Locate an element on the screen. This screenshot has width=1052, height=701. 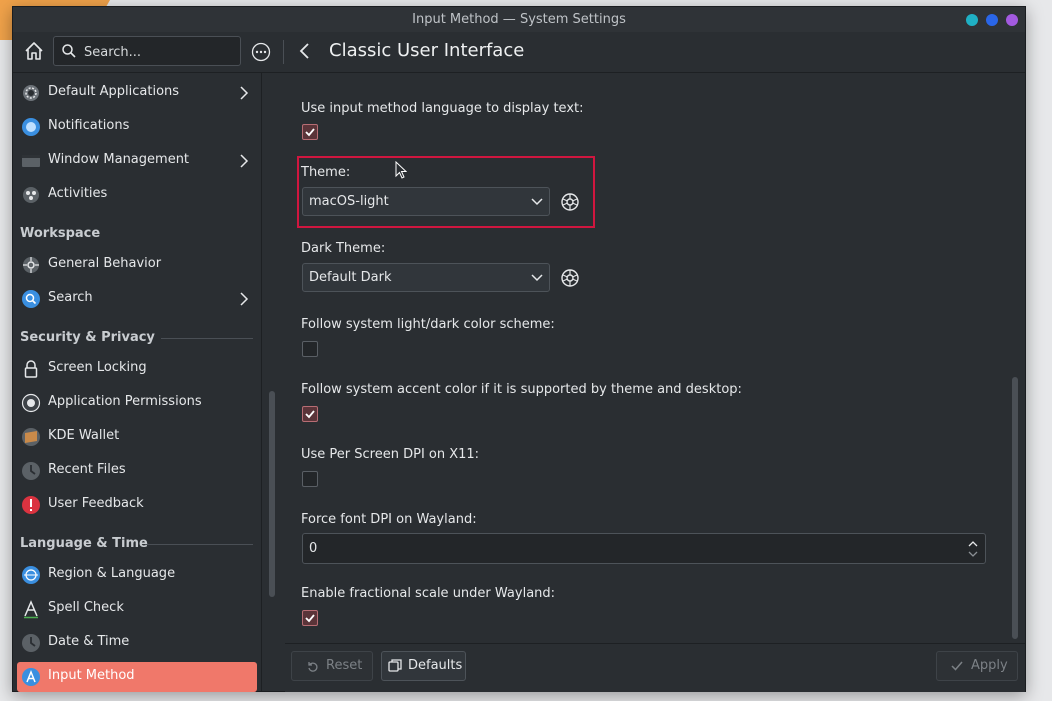
sidebar-item-label: Search is located at coordinates (70, 297).